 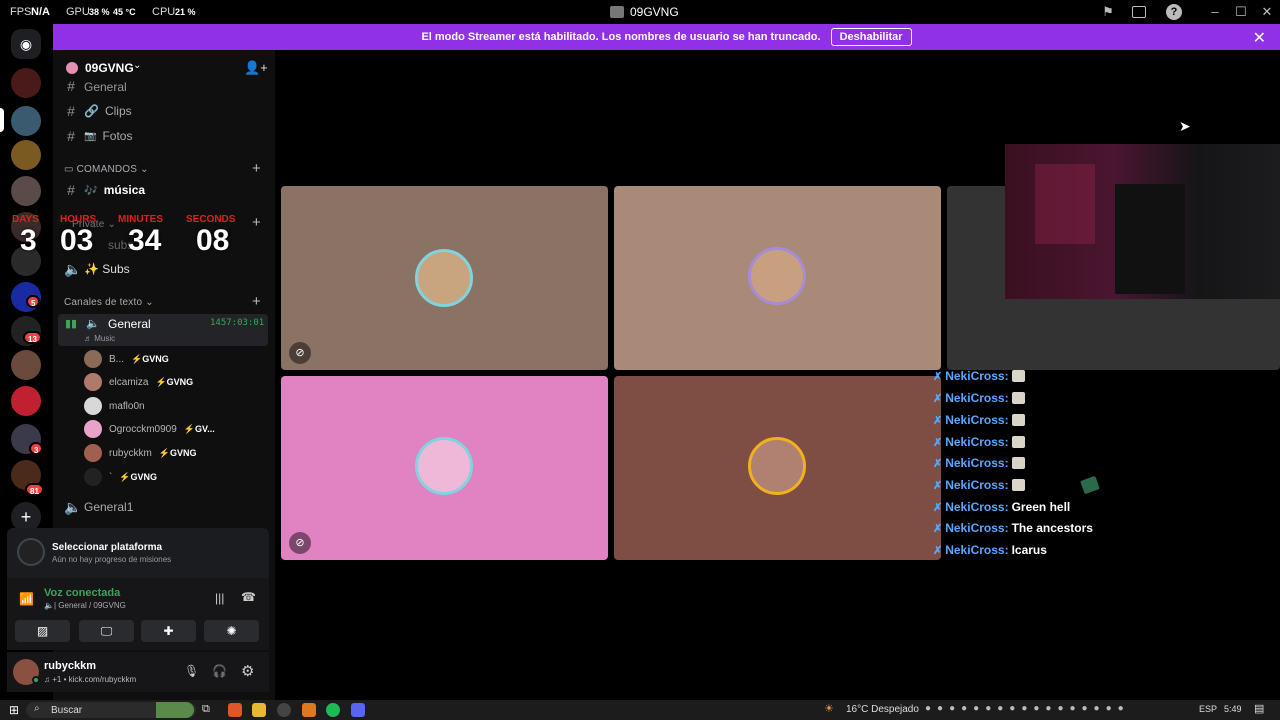 I want to click on search-icon: ⌕, so click(x=37, y=708).